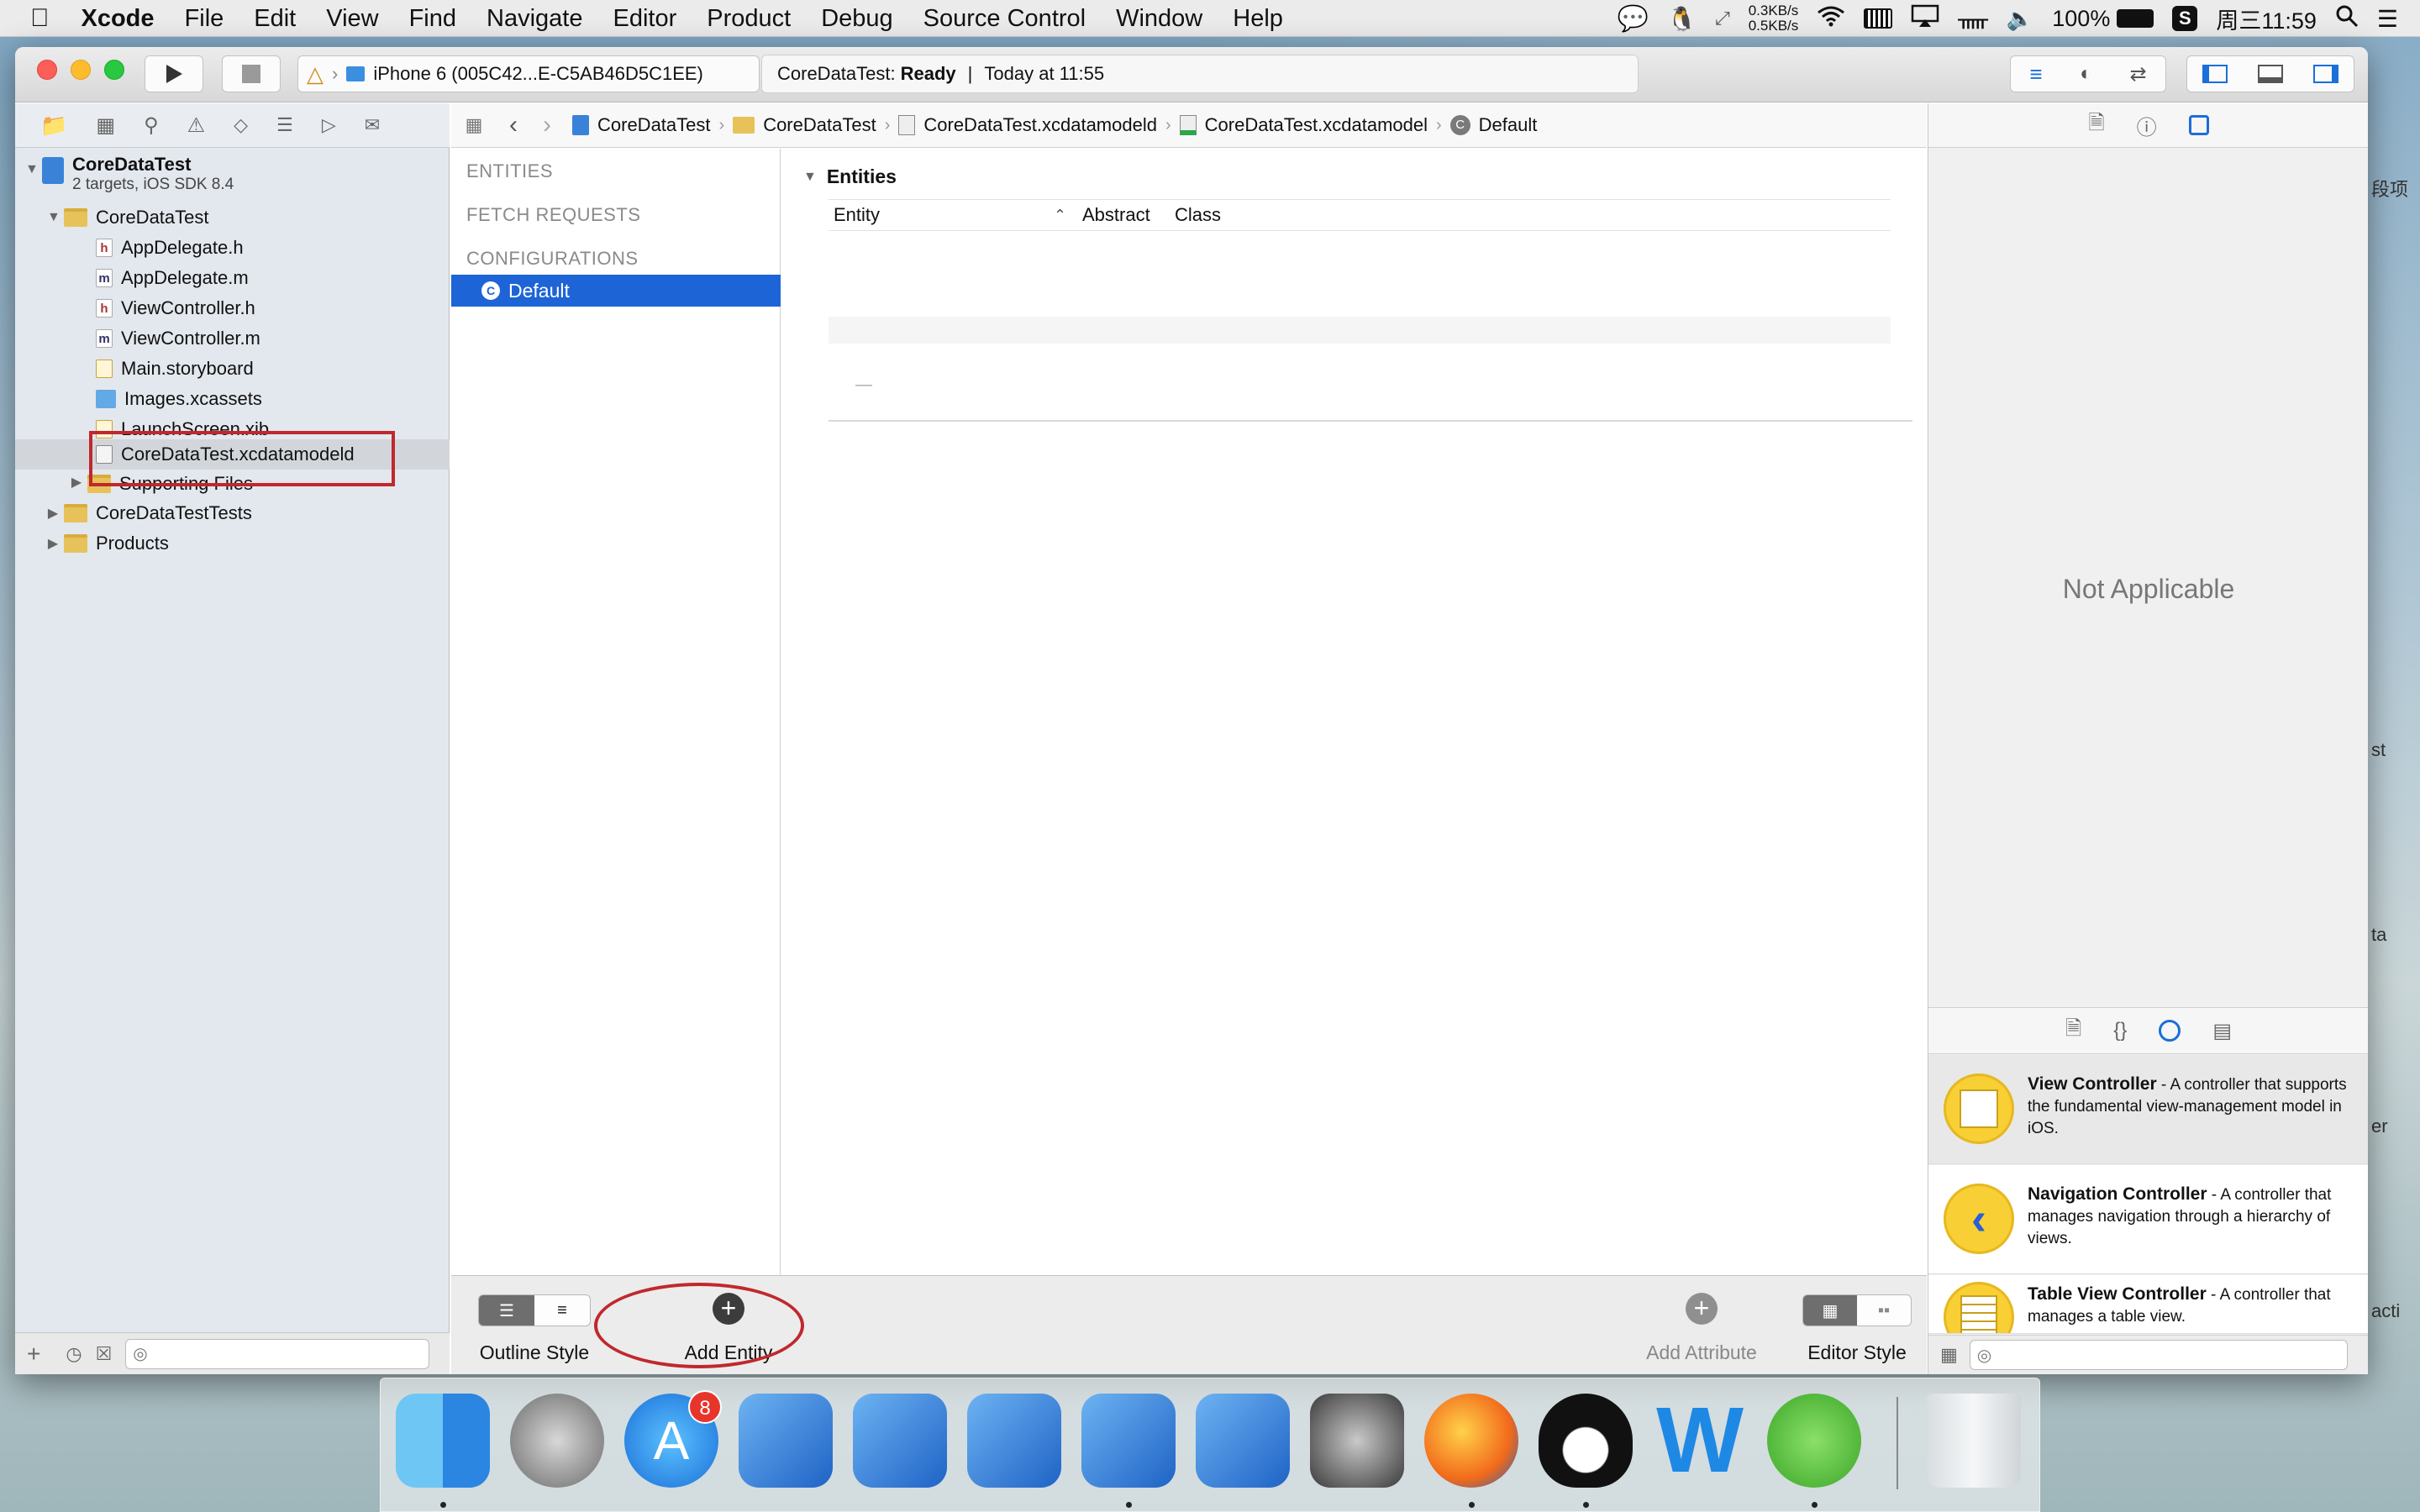 The width and height of the screenshot is (2420, 1512). What do you see at coordinates (513, 125) in the screenshot?
I see `back-arrow-icon: ‹` at bounding box center [513, 125].